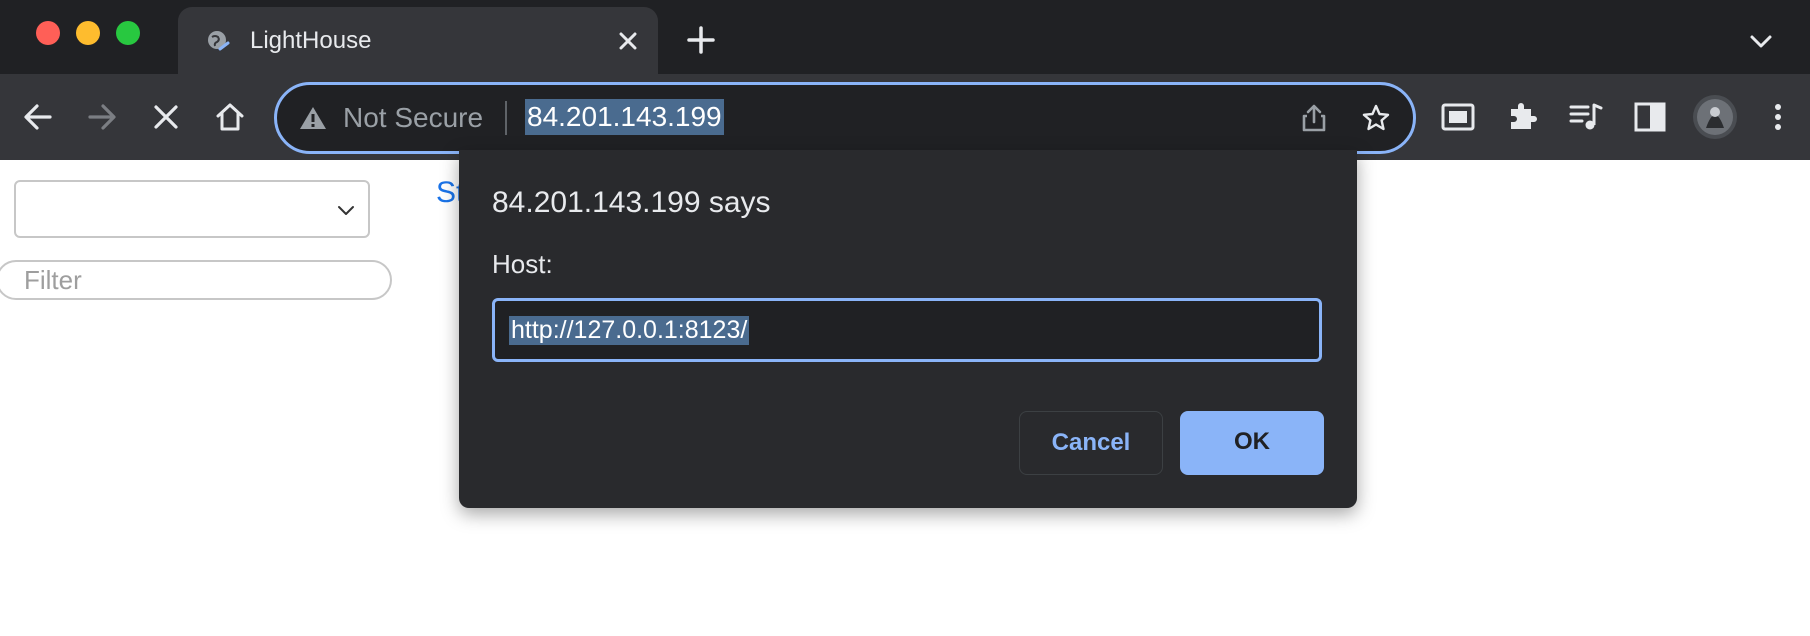  I want to click on extensions-puzzle-icon, so click(1522, 117).